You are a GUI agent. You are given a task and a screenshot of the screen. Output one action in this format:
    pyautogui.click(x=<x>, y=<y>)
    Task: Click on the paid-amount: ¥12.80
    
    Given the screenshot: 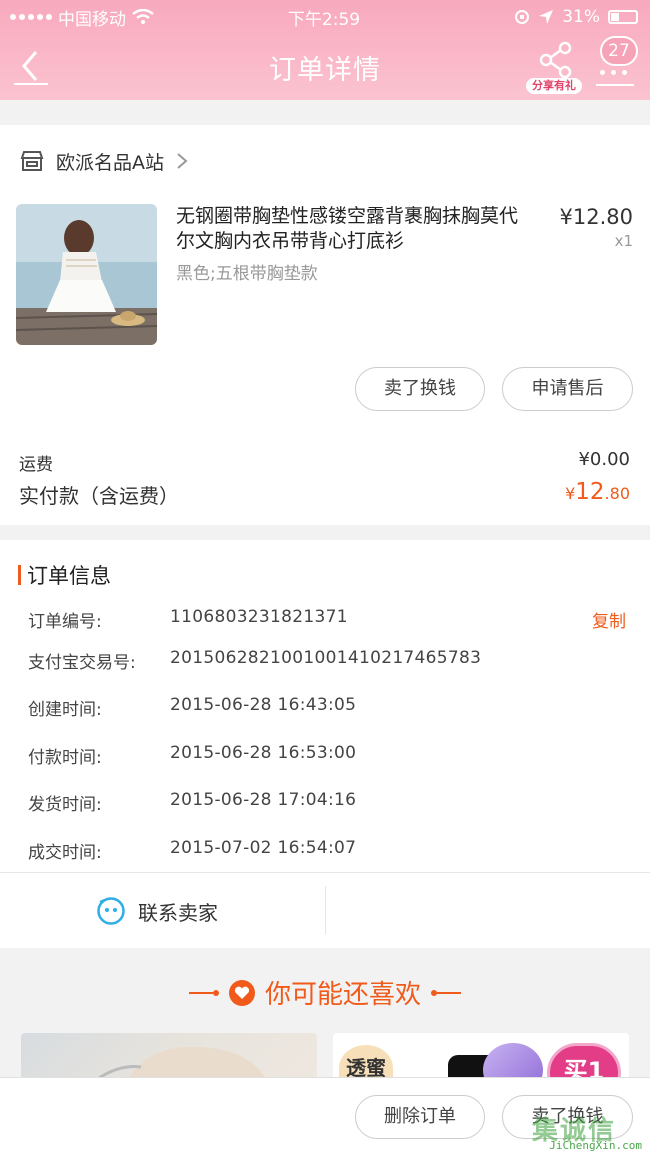 What is the action you would take?
    pyautogui.click(x=597, y=492)
    